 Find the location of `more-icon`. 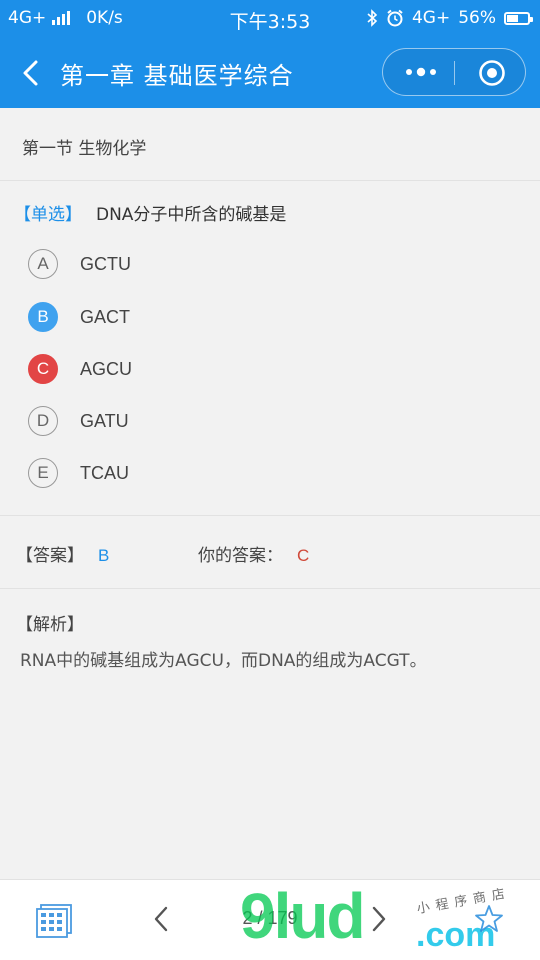

more-icon is located at coordinates (421, 72).